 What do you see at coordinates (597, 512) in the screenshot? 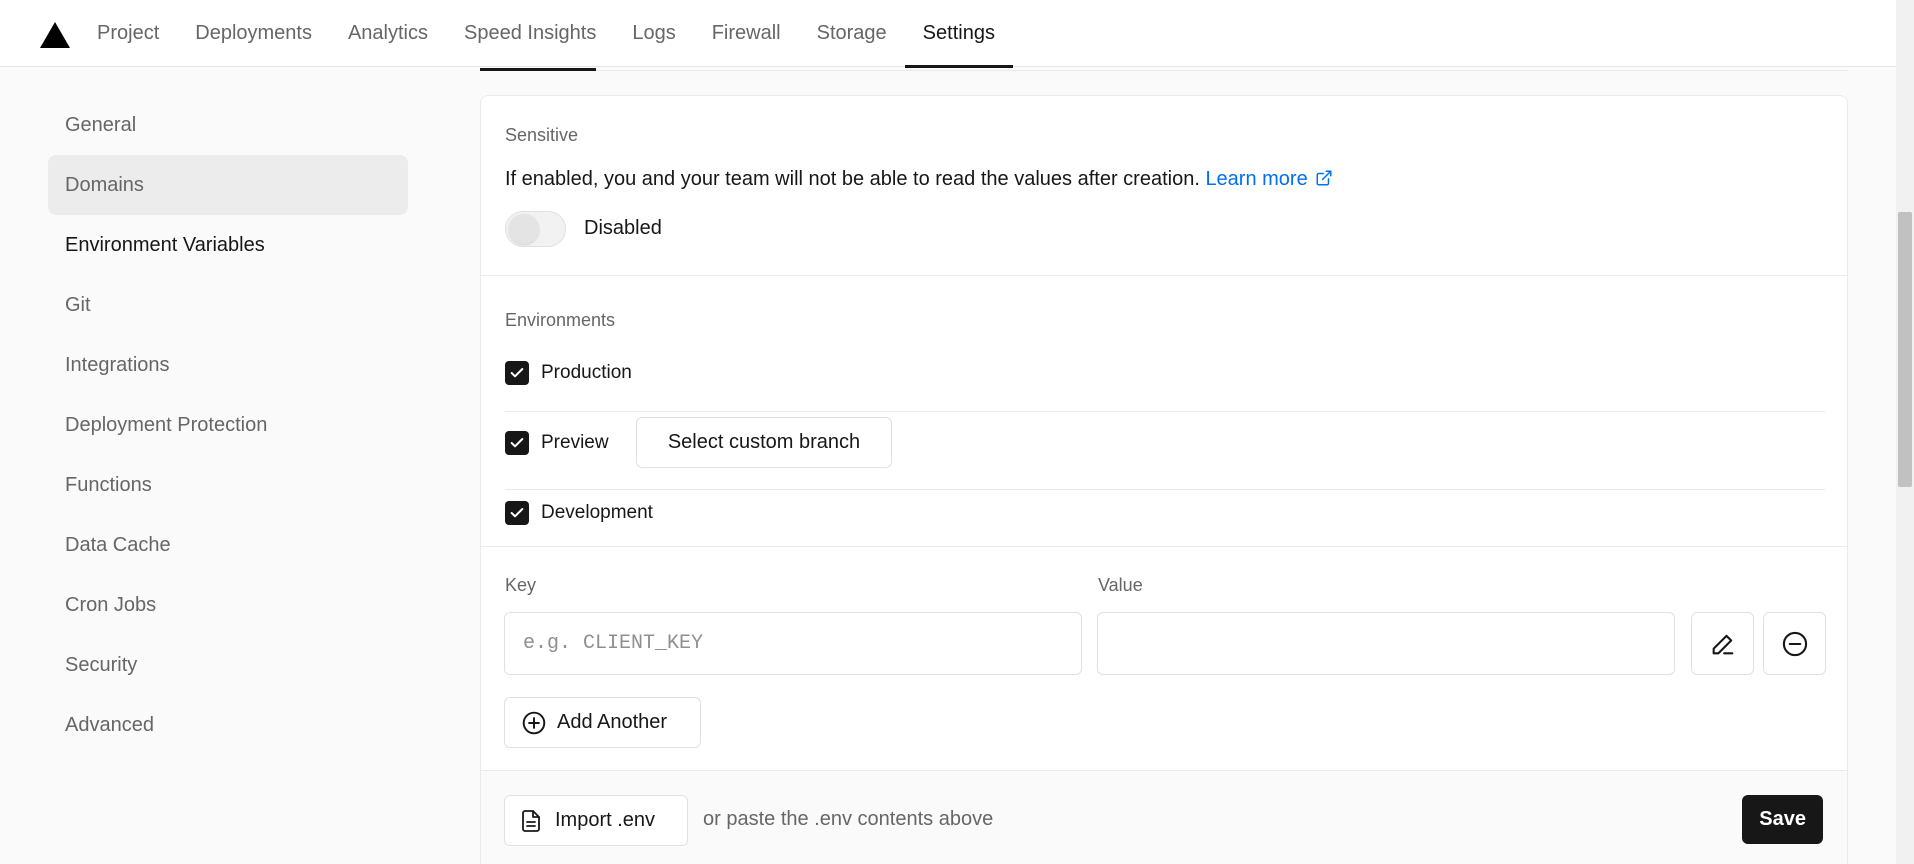
I see `development-label: Development` at bounding box center [597, 512].